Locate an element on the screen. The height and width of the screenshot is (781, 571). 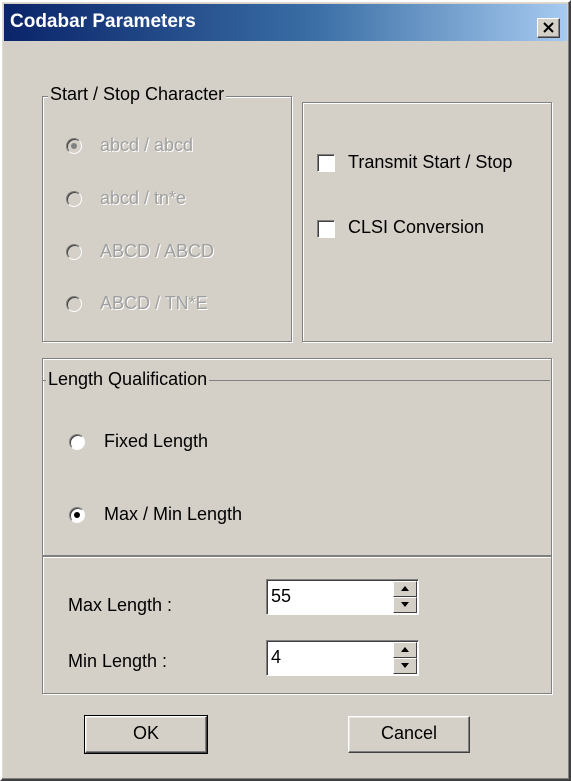
radio-upper-abcd-tne-label: ABCD / TN*E is located at coordinates (154, 303).